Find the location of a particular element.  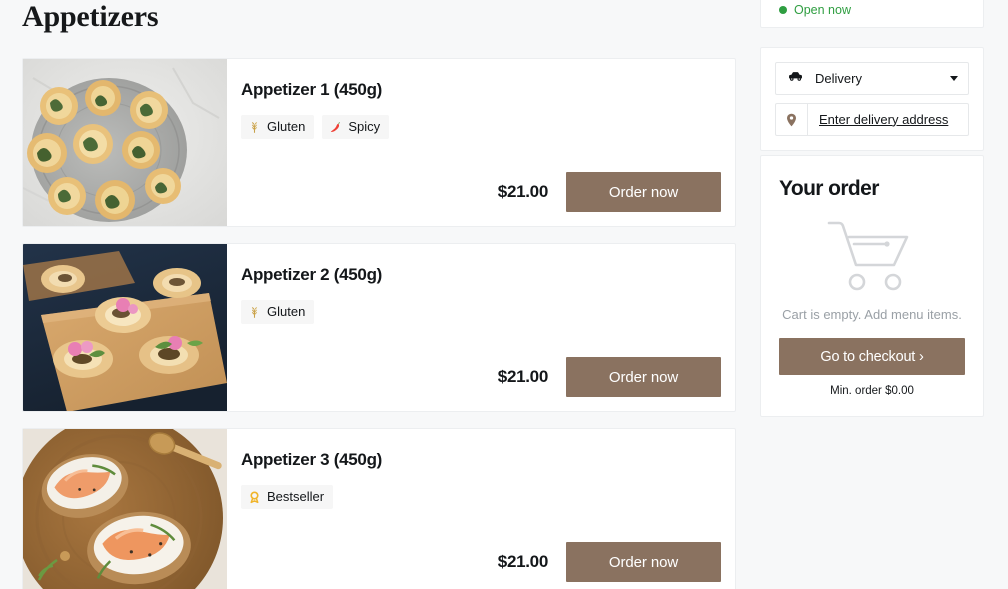

badge-bestseller: Bestseller is located at coordinates (287, 497).